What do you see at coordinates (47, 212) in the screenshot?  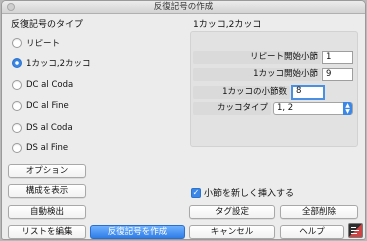 I see `auto-detect-button: 自動検出` at bounding box center [47, 212].